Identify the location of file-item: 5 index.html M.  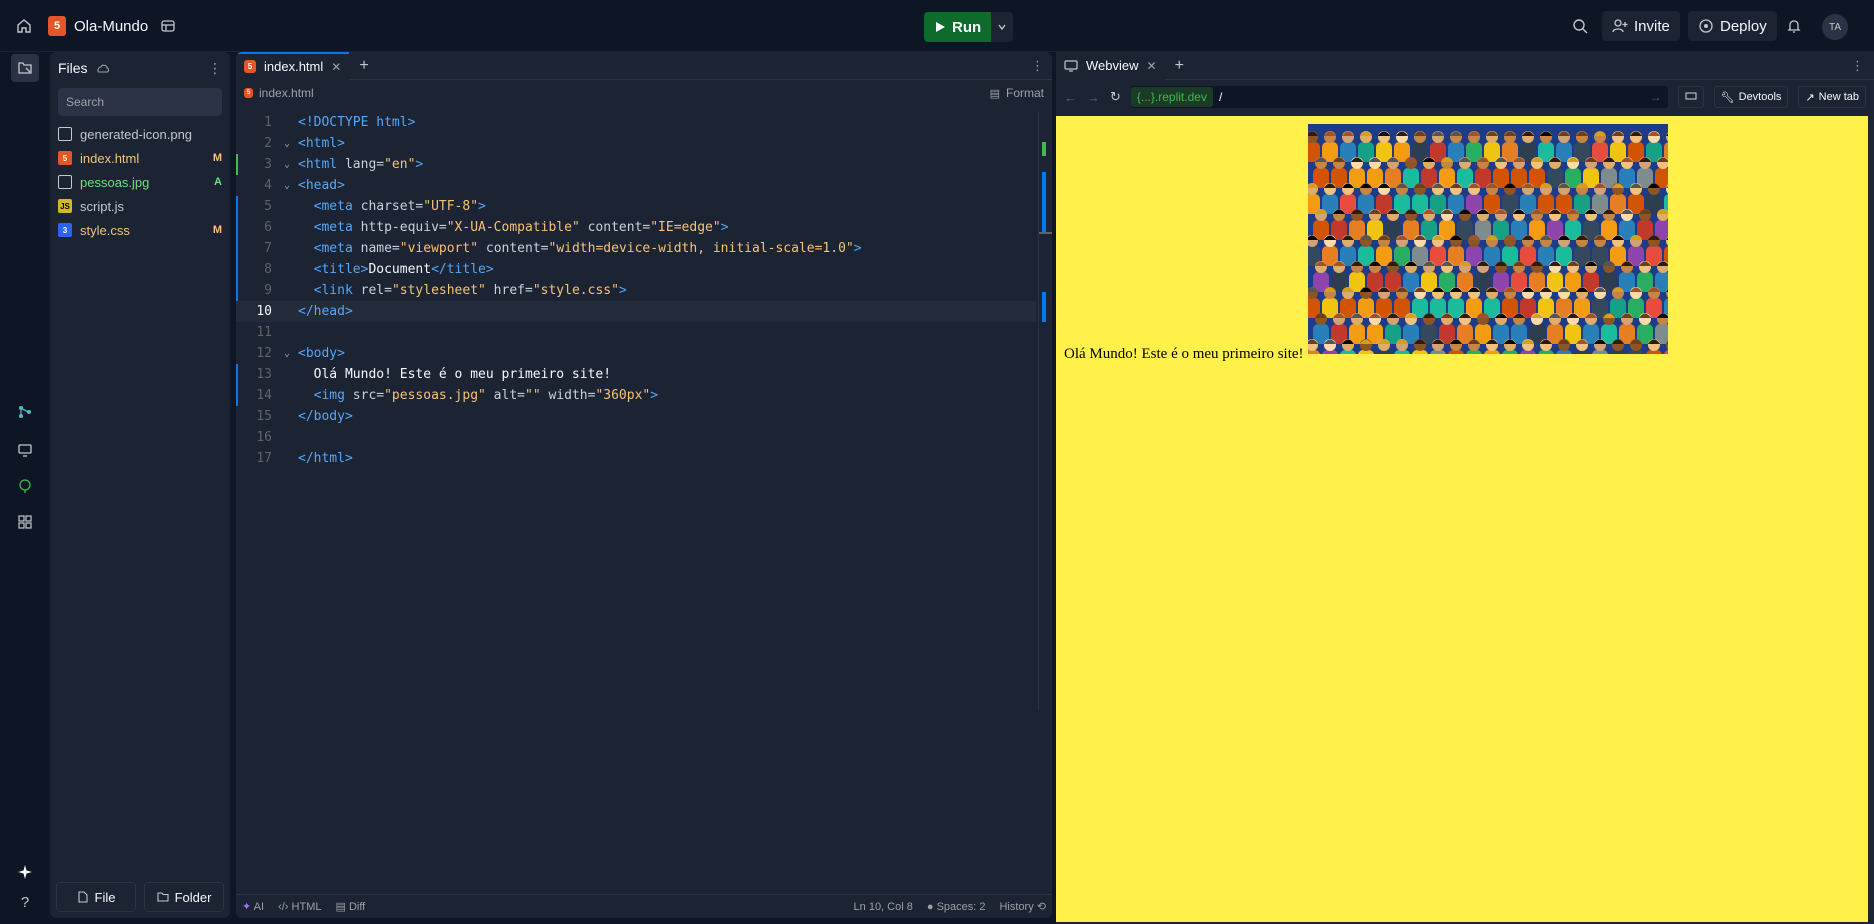
(140, 158).